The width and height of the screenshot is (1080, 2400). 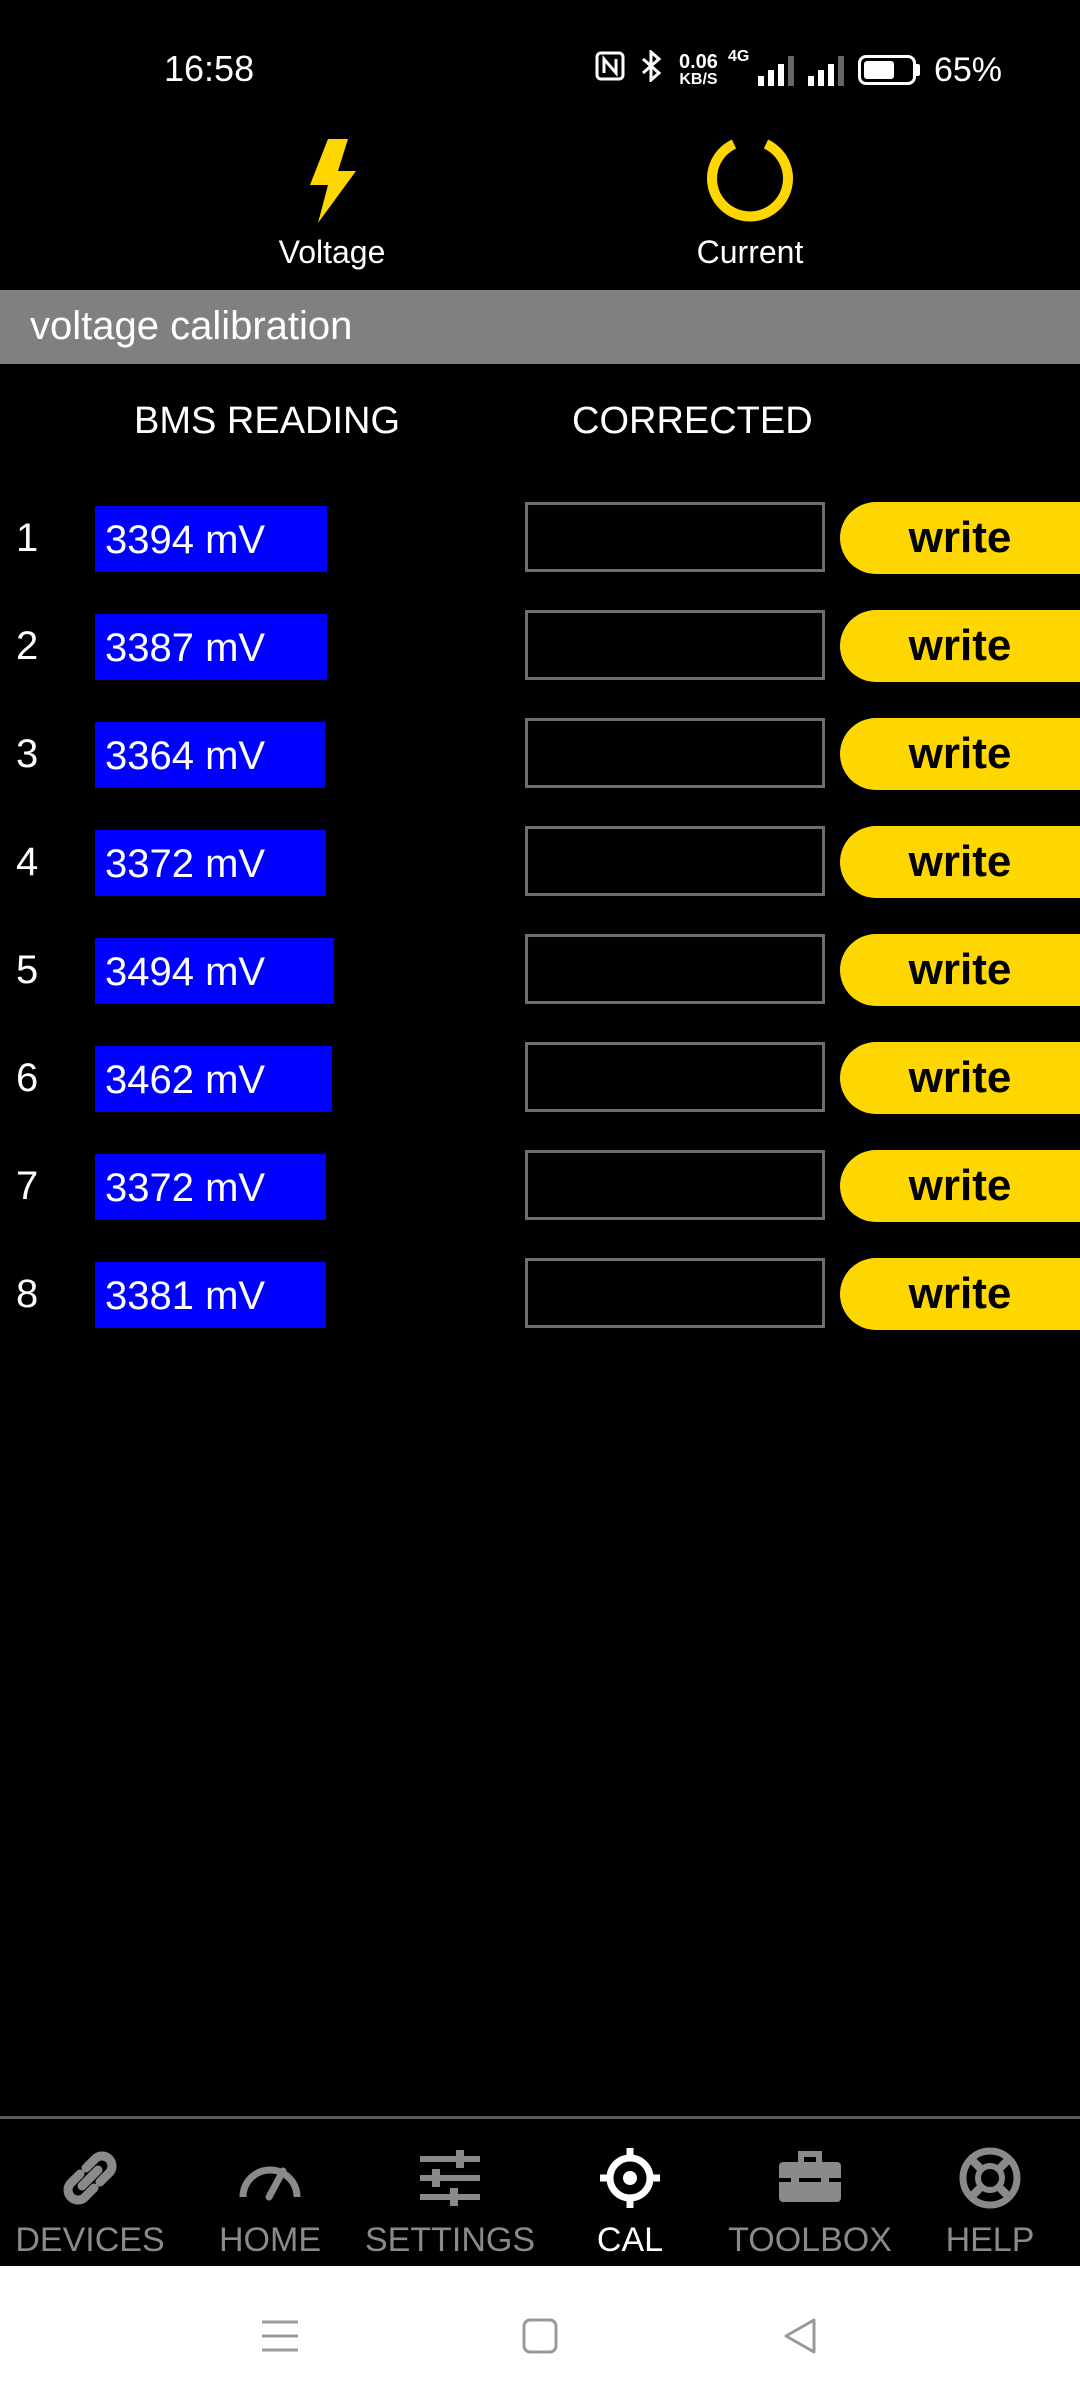 I want to click on bms-reading-value: 3494 mV, so click(x=185, y=972).